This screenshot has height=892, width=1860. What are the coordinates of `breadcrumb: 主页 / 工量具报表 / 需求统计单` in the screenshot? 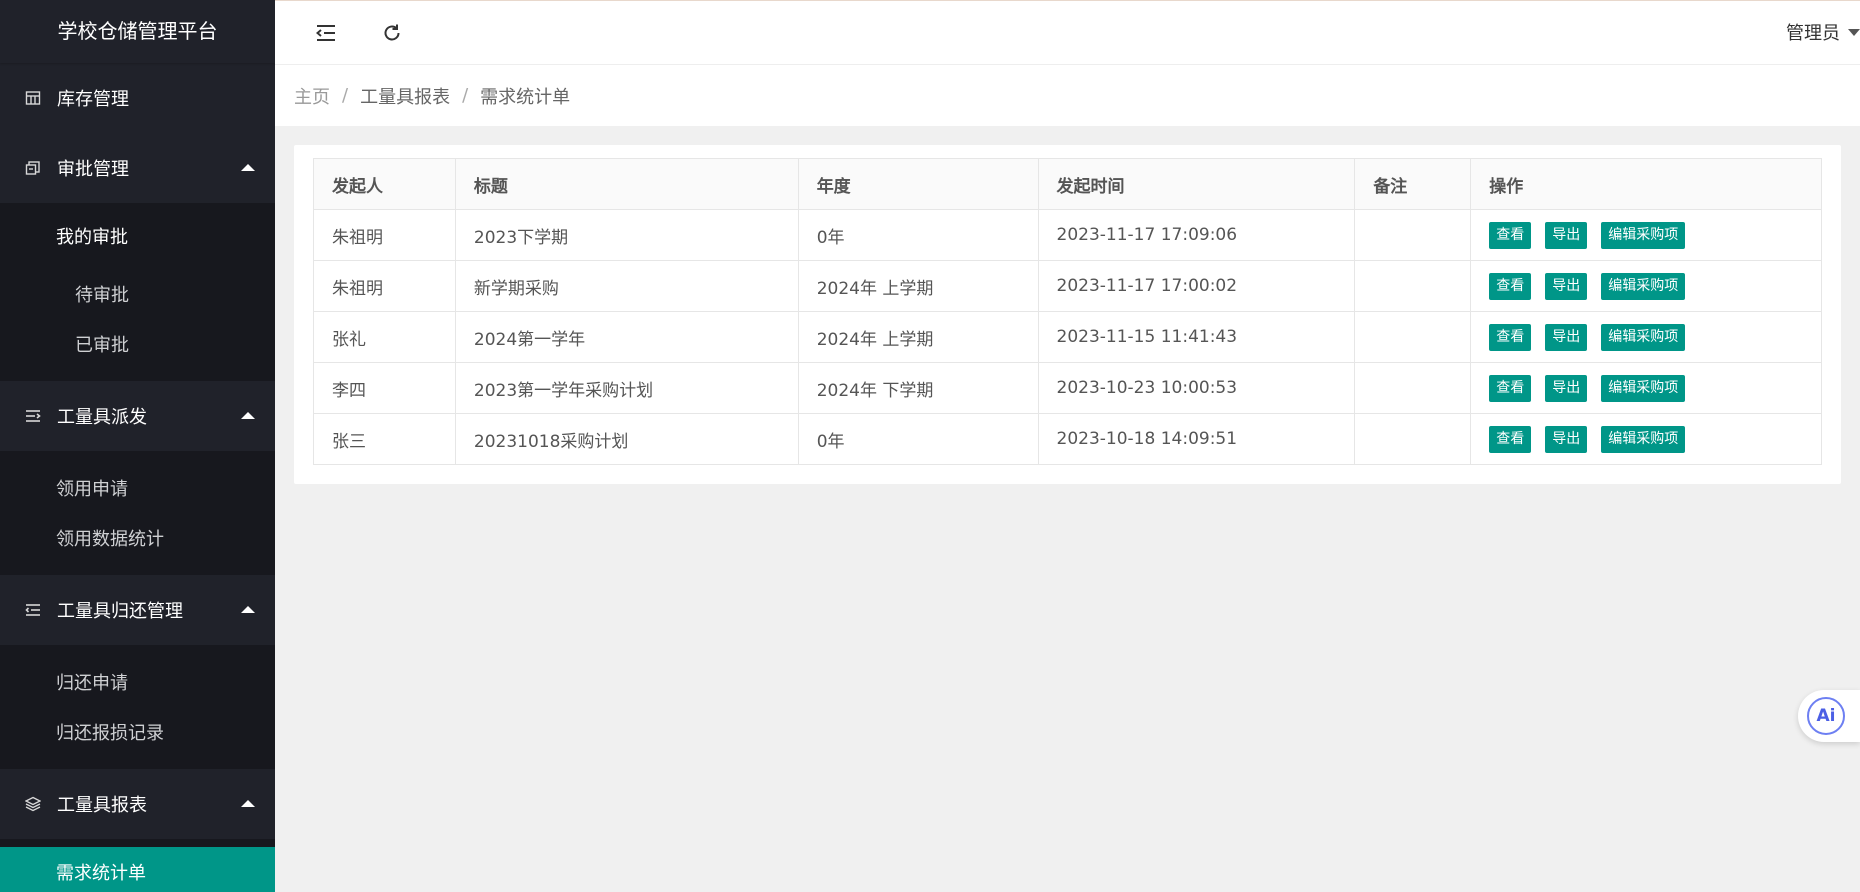 It's located at (1067, 95).